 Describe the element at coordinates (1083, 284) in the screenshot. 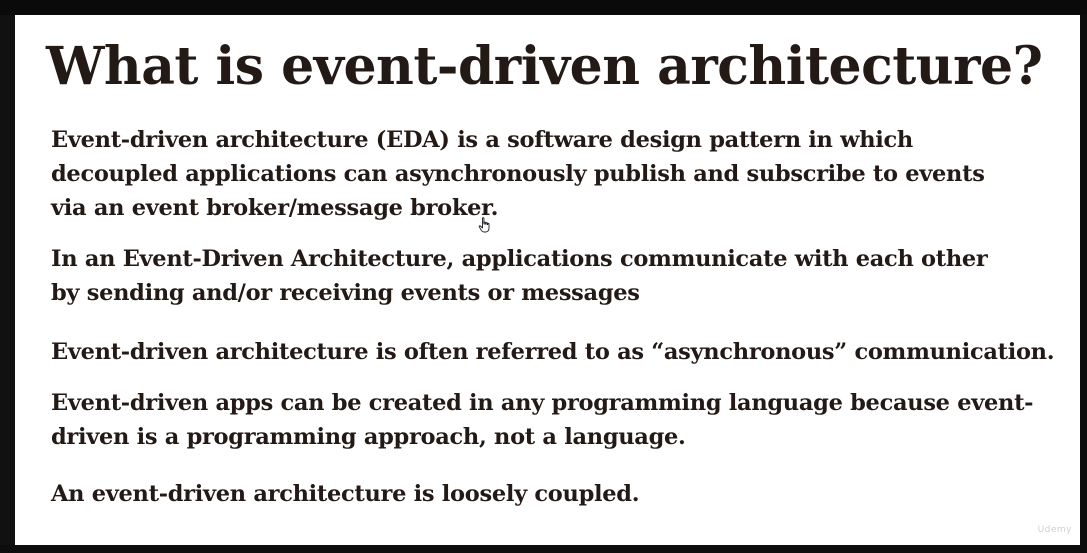

I see `right-letterbox` at that location.